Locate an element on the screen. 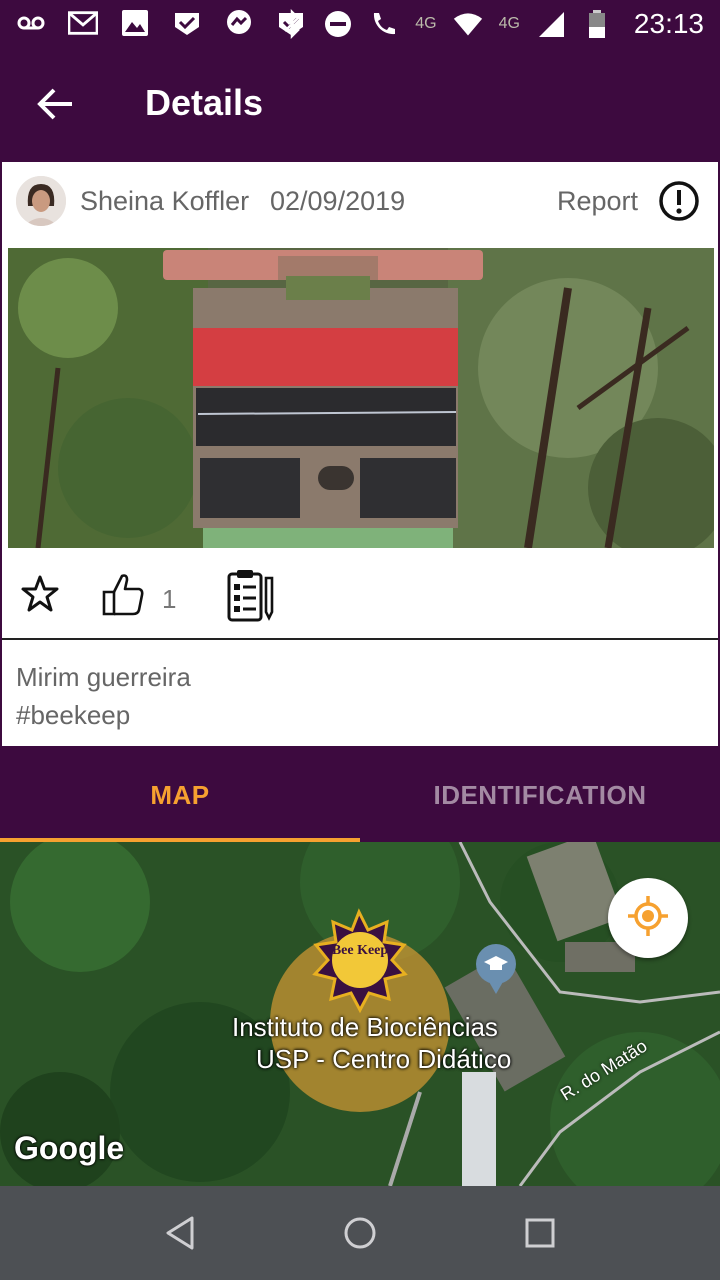 The width and height of the screenshot is (720, 1280). signal-icon is located at coordinates (551, 24).